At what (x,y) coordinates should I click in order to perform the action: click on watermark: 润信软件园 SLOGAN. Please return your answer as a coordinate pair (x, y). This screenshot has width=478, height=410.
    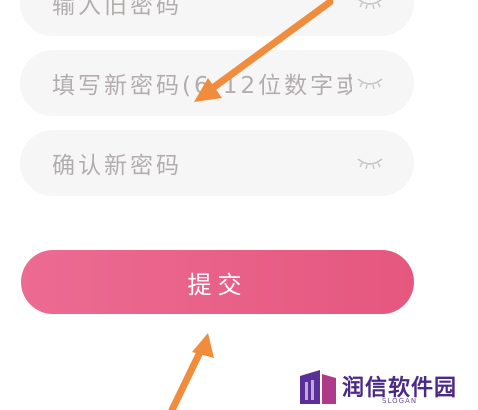
    Looking at the image, I should click on (386, 388).